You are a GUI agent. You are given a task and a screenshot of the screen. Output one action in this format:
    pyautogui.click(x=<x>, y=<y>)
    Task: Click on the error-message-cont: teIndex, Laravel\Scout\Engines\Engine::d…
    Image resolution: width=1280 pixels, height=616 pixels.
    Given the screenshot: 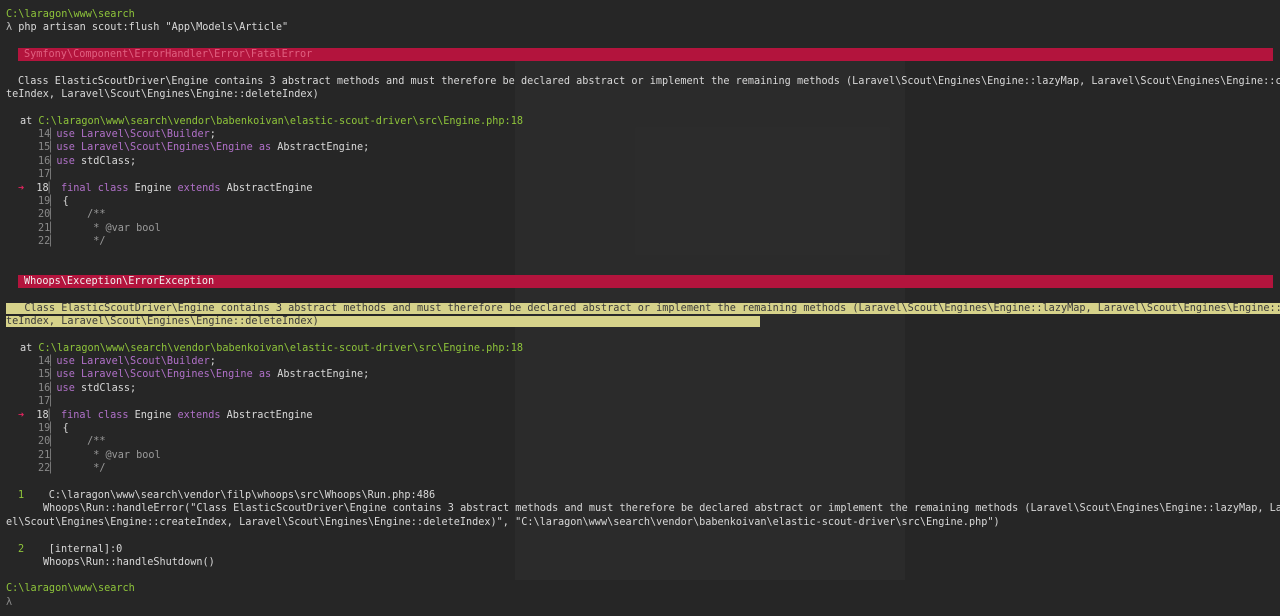 What is the action you would take?
    pyautogui.click(x=162, y=94)
    